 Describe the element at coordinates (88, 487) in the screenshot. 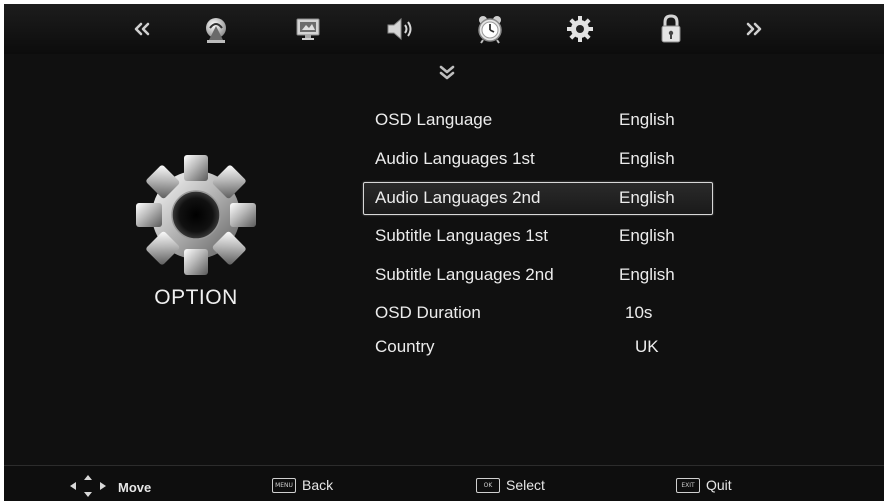

I see `direction-pad-icon` at that location.